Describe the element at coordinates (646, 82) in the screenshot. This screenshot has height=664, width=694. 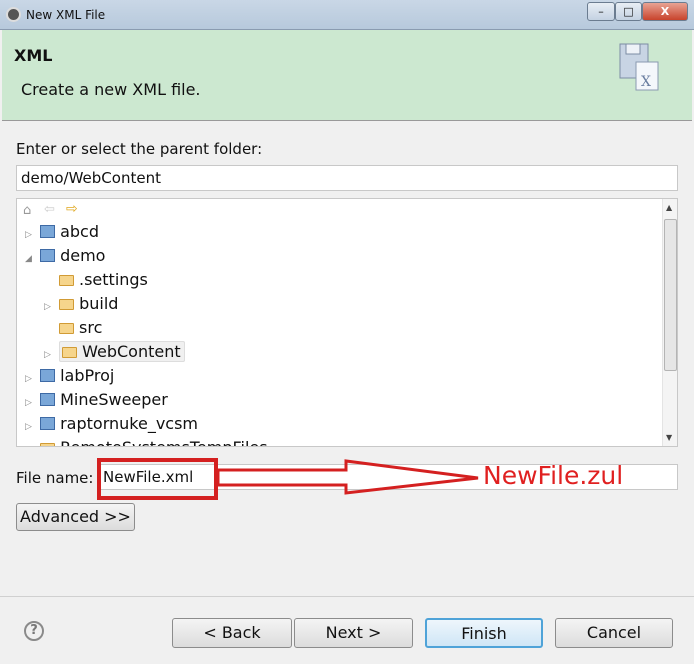
I see `svg-text: X` at that location.